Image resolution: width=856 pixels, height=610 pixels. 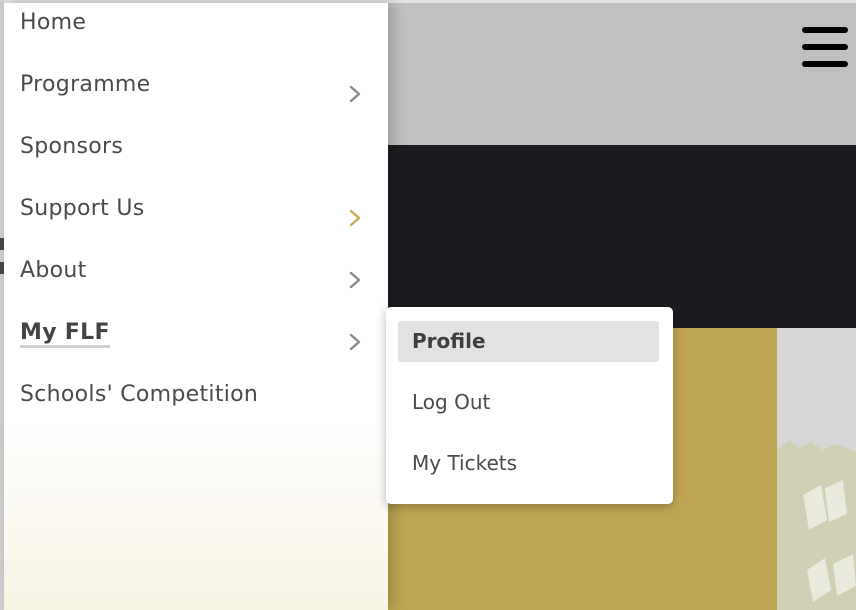 I want to click on submenu-item-label: Profile, so click(x=449, y=341).